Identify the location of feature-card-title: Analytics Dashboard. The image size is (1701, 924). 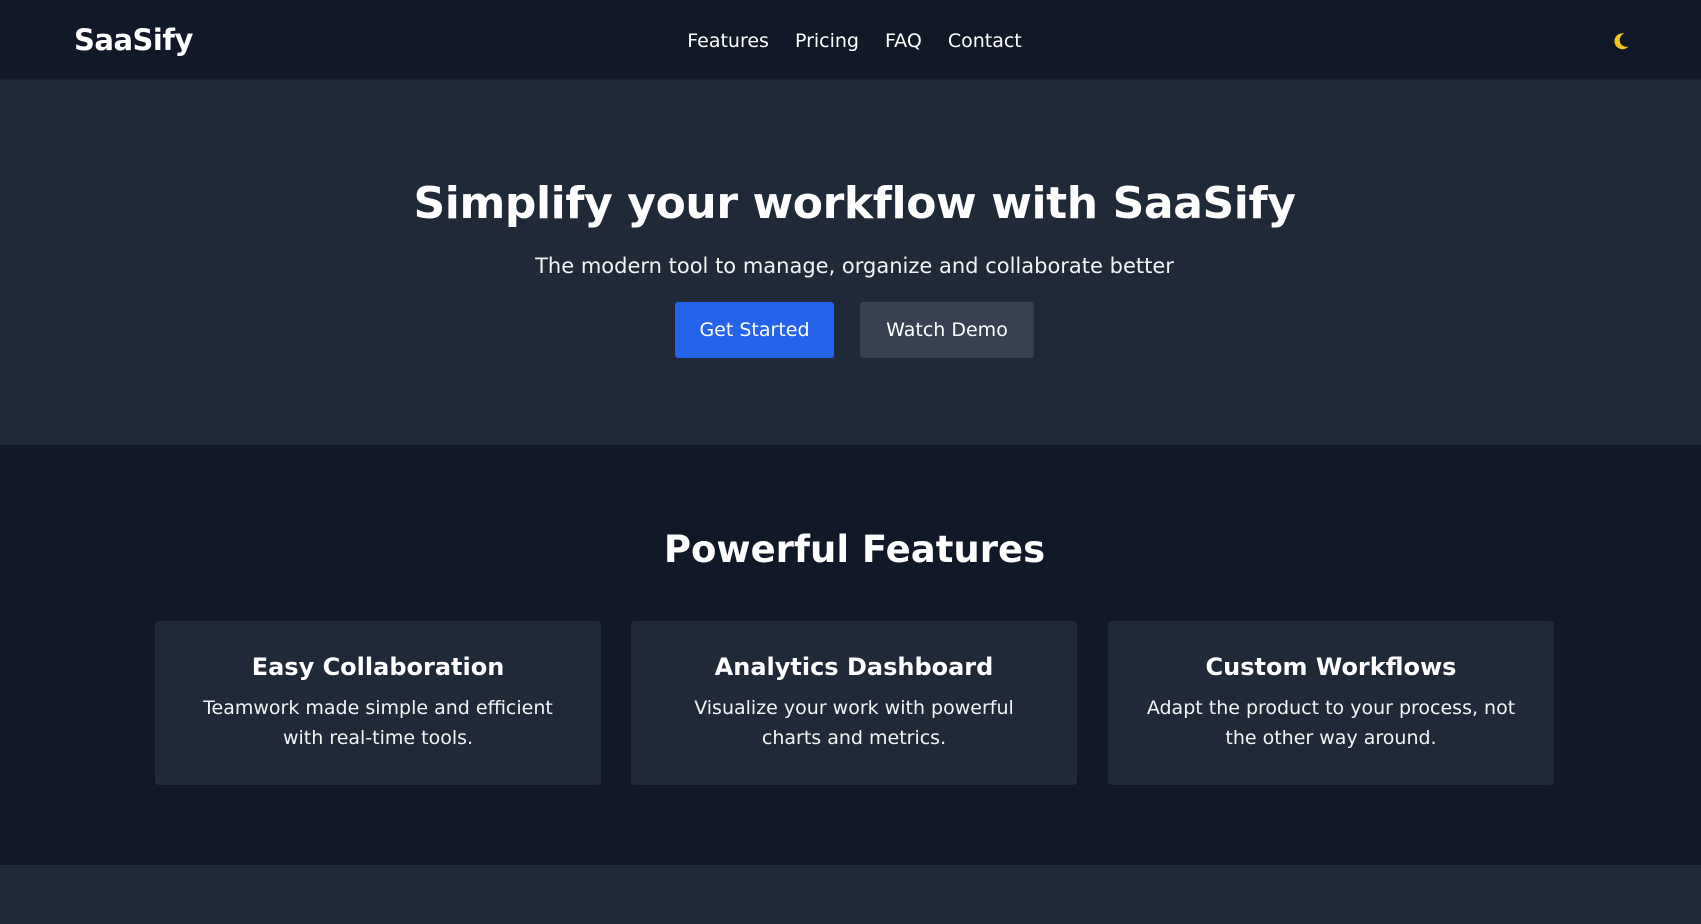
(854, 667).